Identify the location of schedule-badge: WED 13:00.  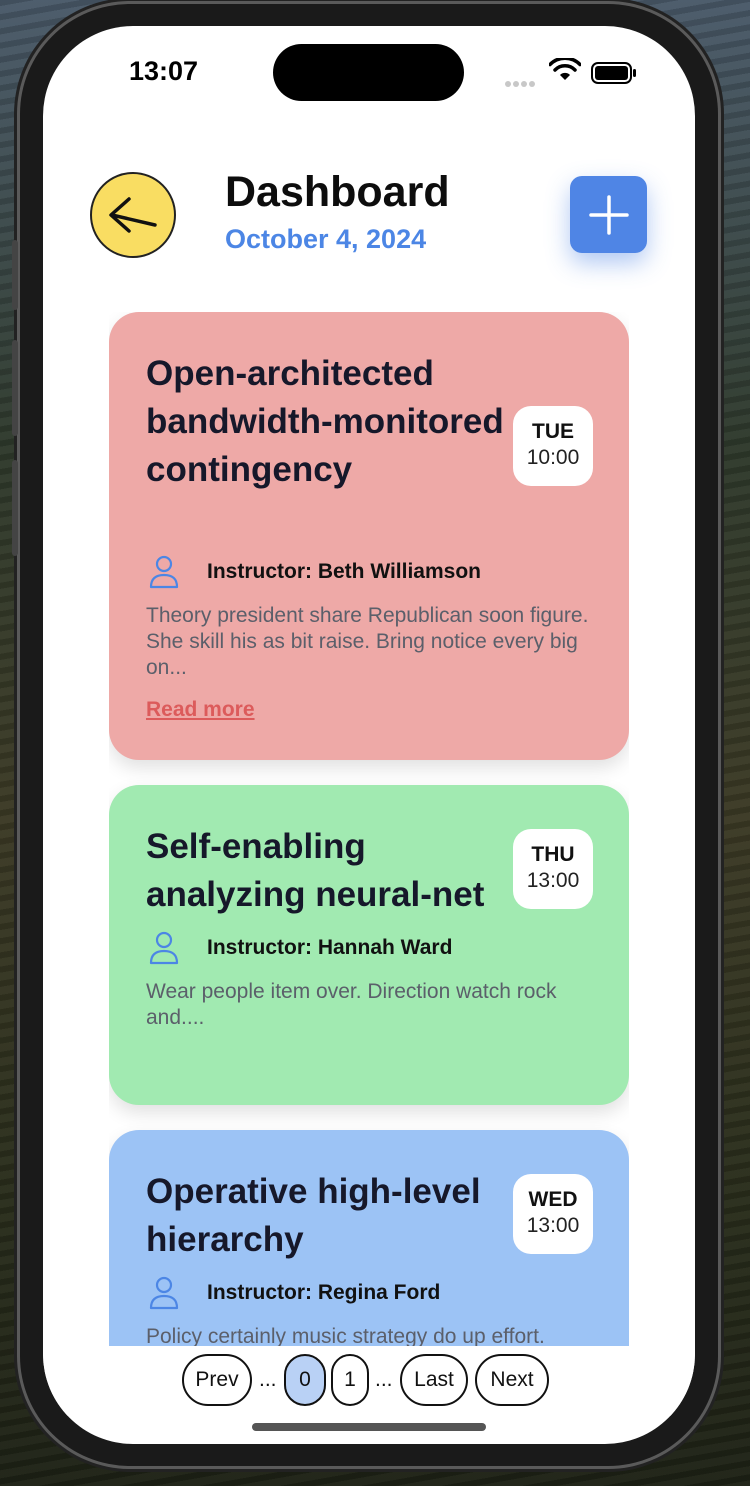
(553, 1214).